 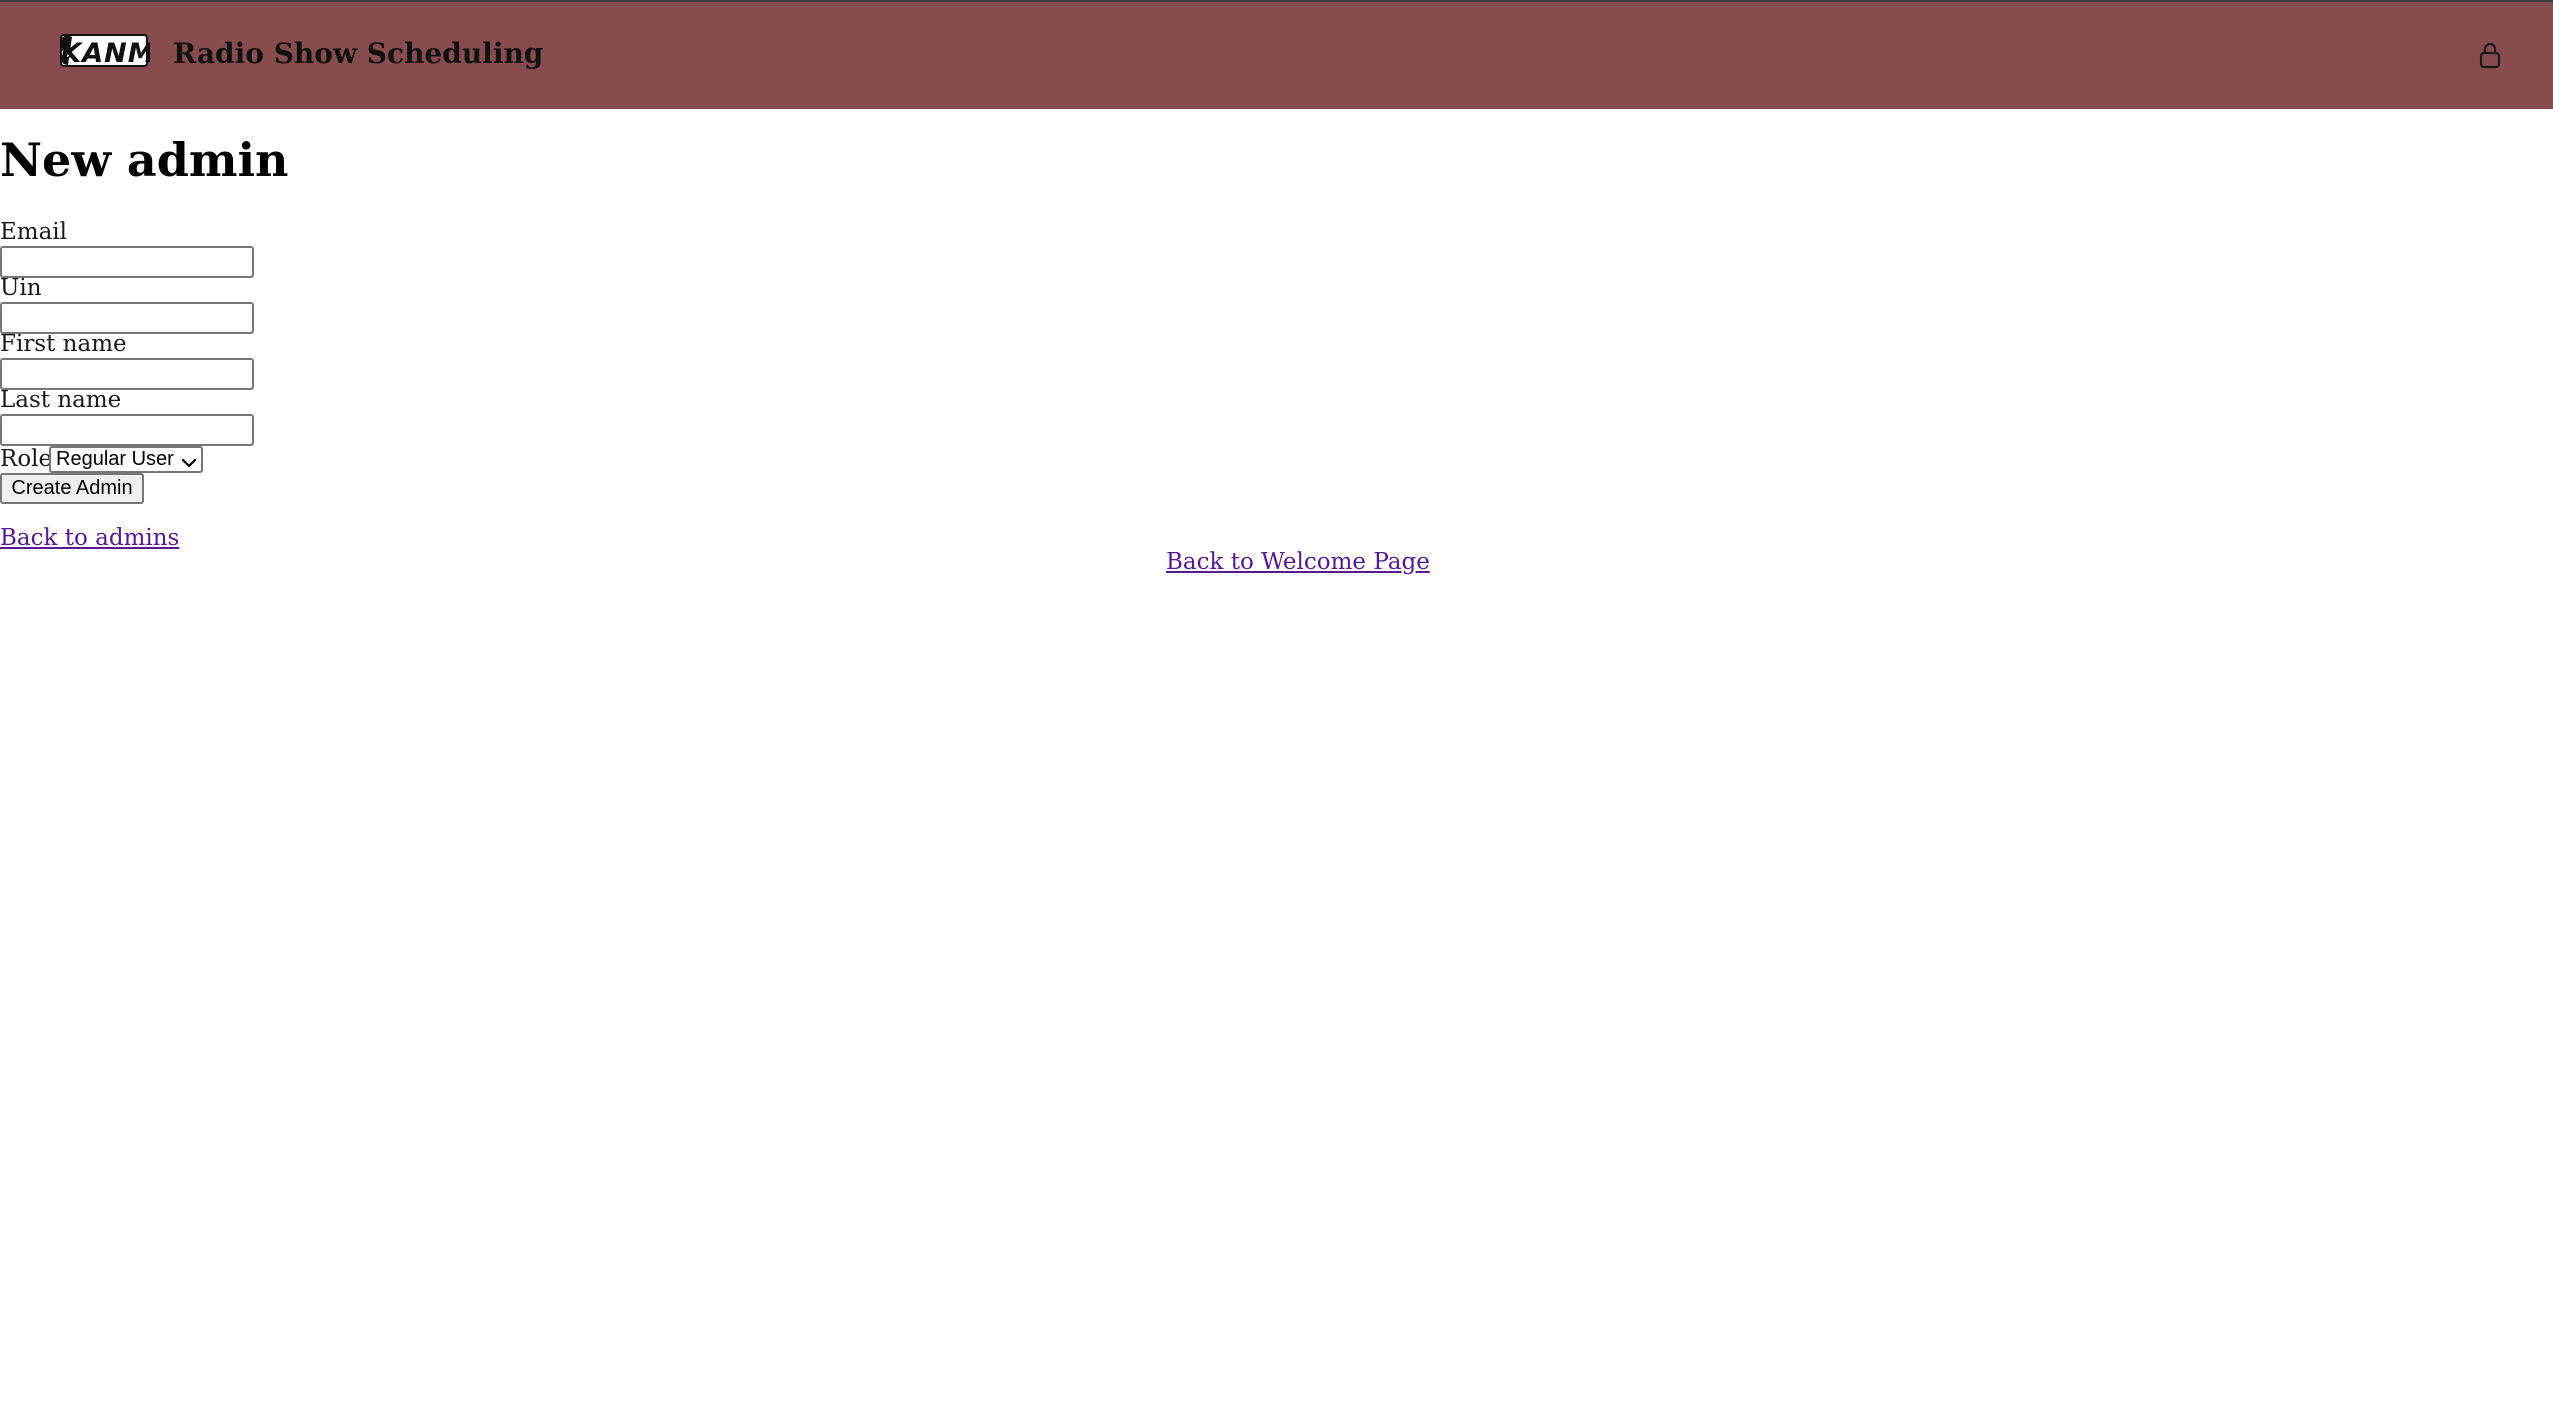 What do you see at coordinates (105, 53) in the screenshot?
I see `logo-text: KANM` at bounding box center [105, 53].